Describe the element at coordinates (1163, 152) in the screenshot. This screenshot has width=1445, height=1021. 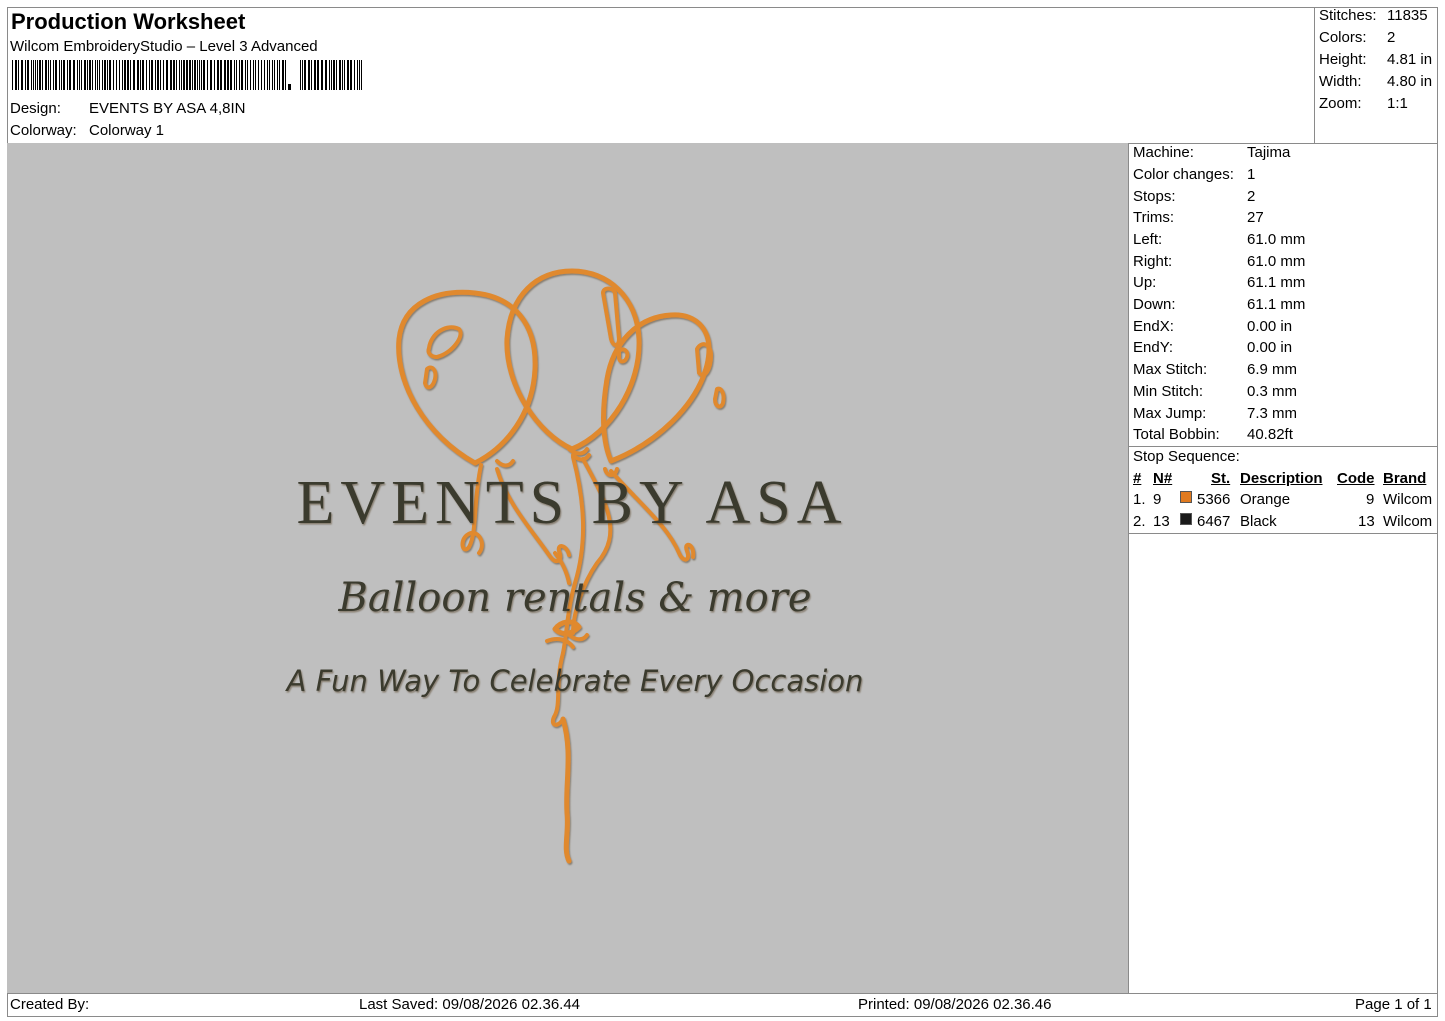
I see `info-label-machine: Machine:` at that location.